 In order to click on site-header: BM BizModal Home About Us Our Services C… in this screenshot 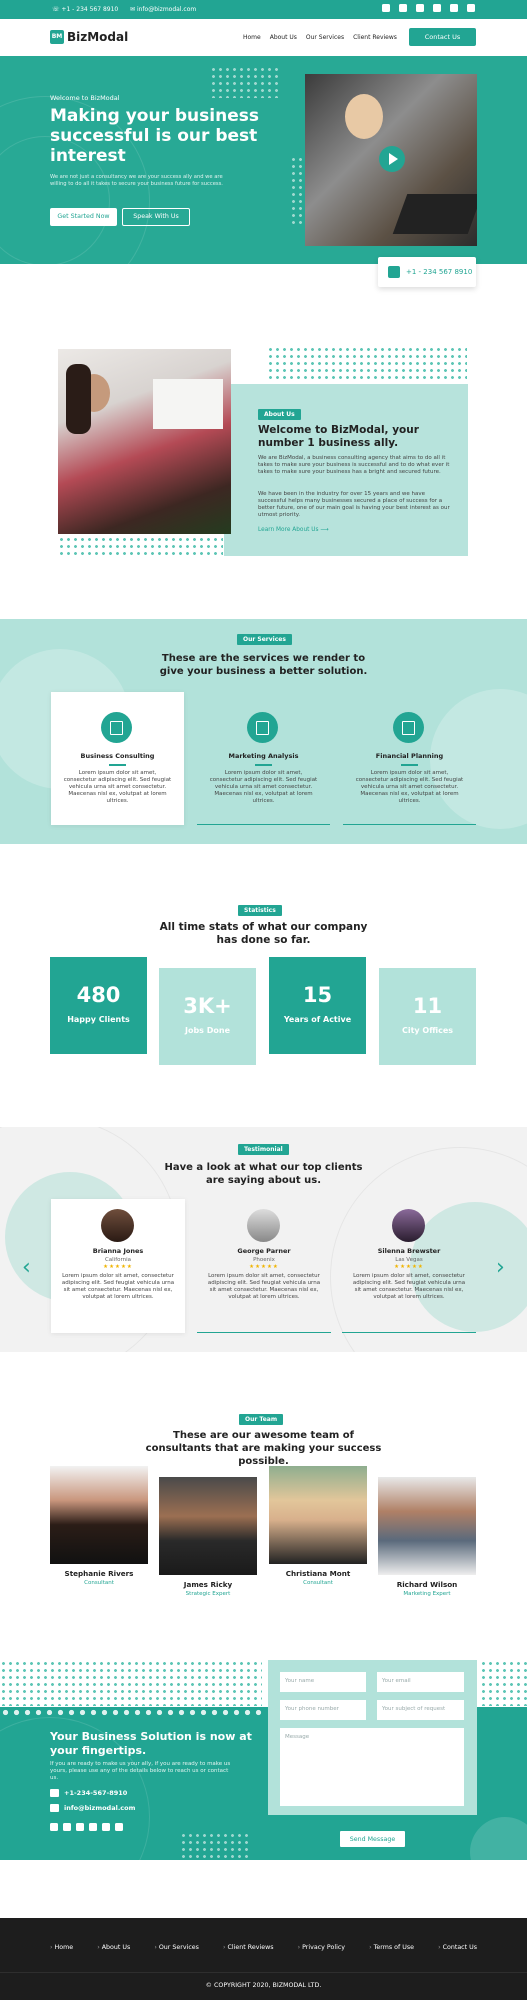, I will do `click(263, 37)`.